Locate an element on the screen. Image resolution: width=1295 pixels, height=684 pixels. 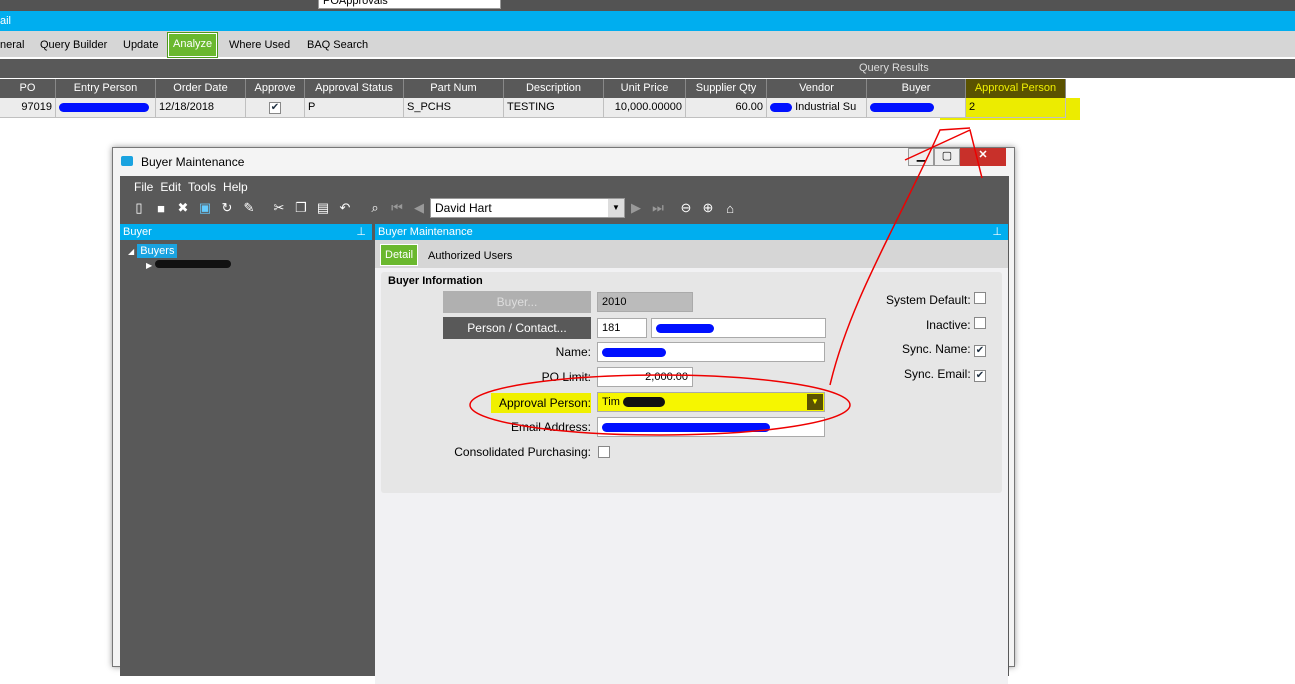
record-combo-value: David Hart is located at coordinates (463, 208).